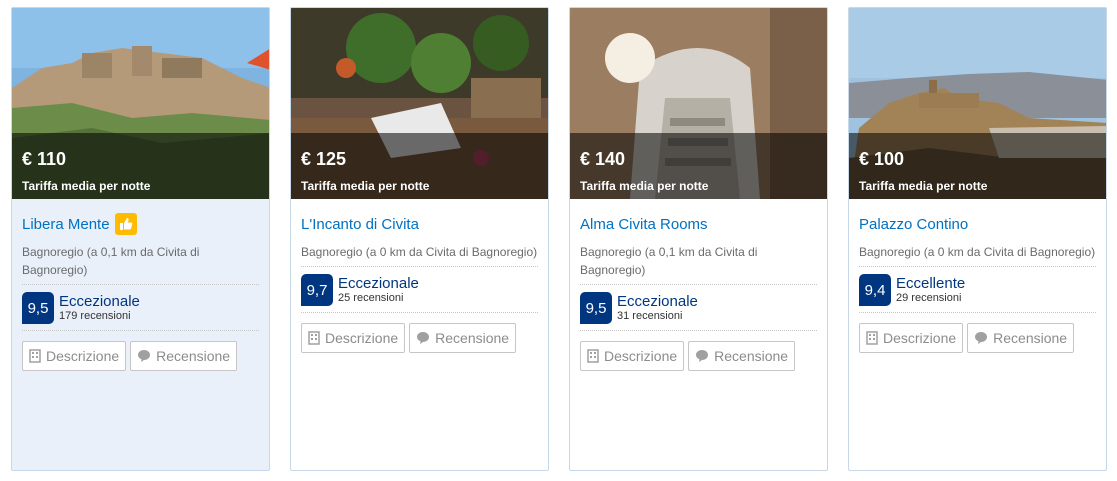 This screenshot has width=1117, height=481. Describe the element at coordinates (977, 103) in the screenshot. I see `hotel-photo: € 100 Tariffa media per notte` at that location.